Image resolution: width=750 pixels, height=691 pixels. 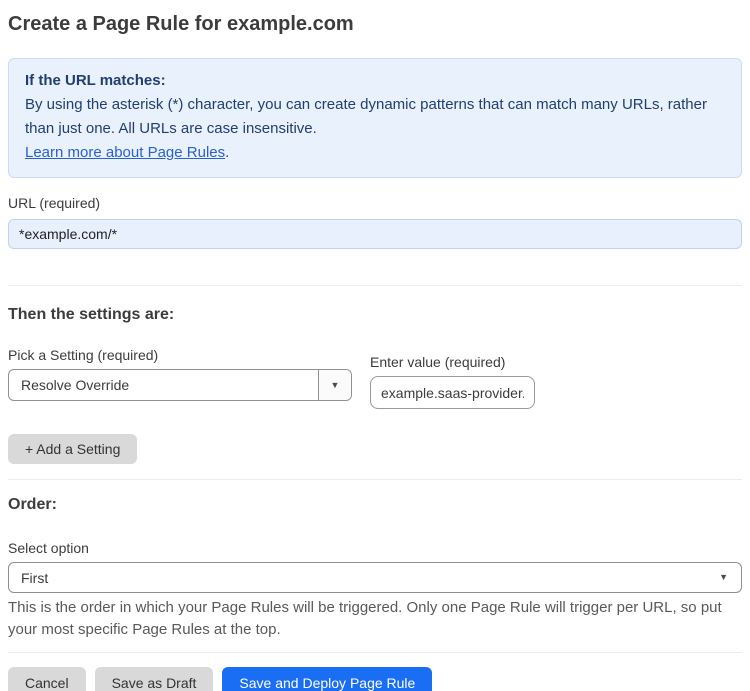 What do you see at coordinates (180, 385) in the screenshot?
I see `setting-select: Resolve Override ▼` at bounding box center [180, 385].